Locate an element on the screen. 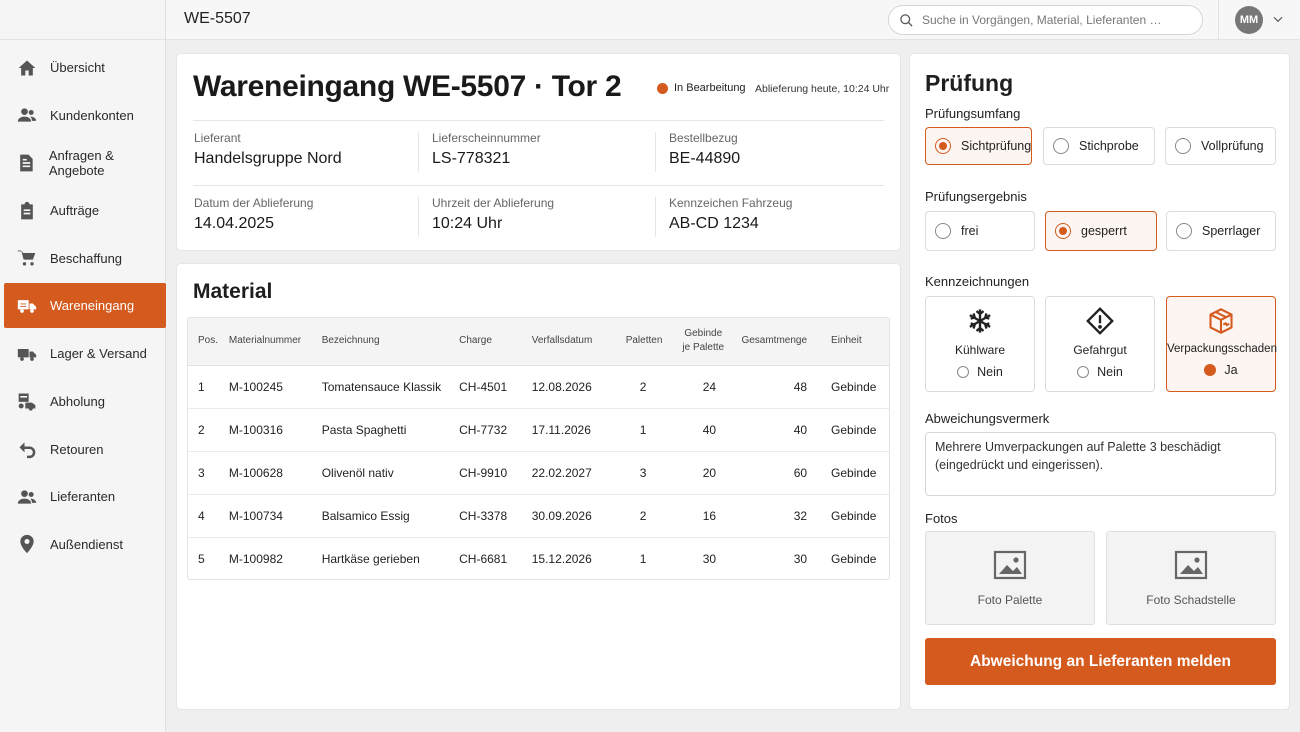 Image resolution: width=1300 pixels, height=732 pixels. option-label: Sichtprüfung is located at coordinates (996, 146).